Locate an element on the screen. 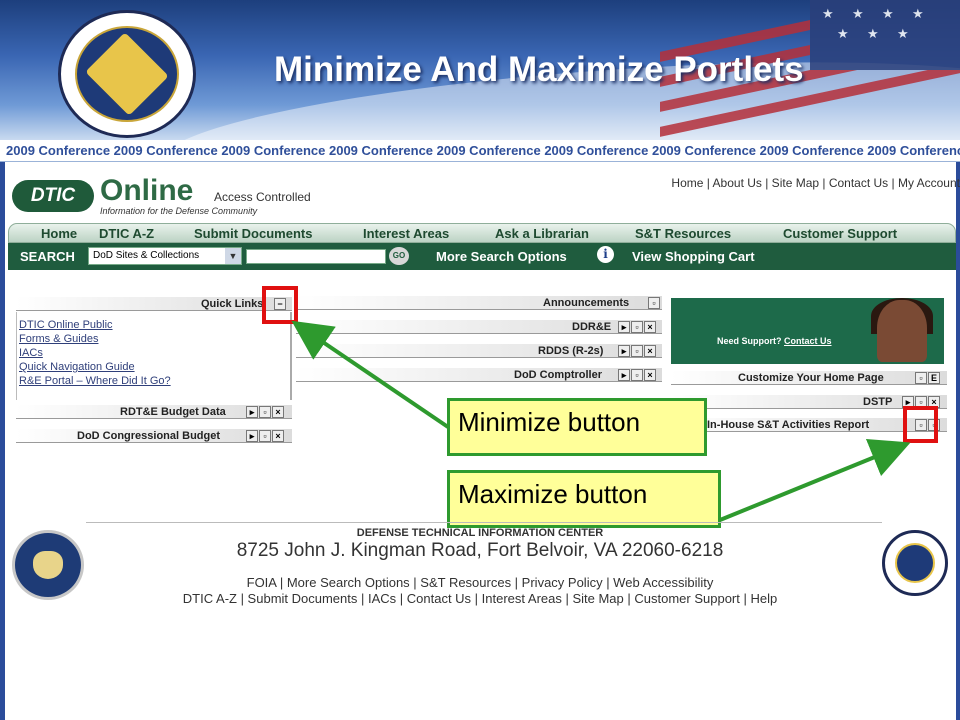 The image size is (960, 720). maximize-highlight-box is located at coordinates (920, 424).